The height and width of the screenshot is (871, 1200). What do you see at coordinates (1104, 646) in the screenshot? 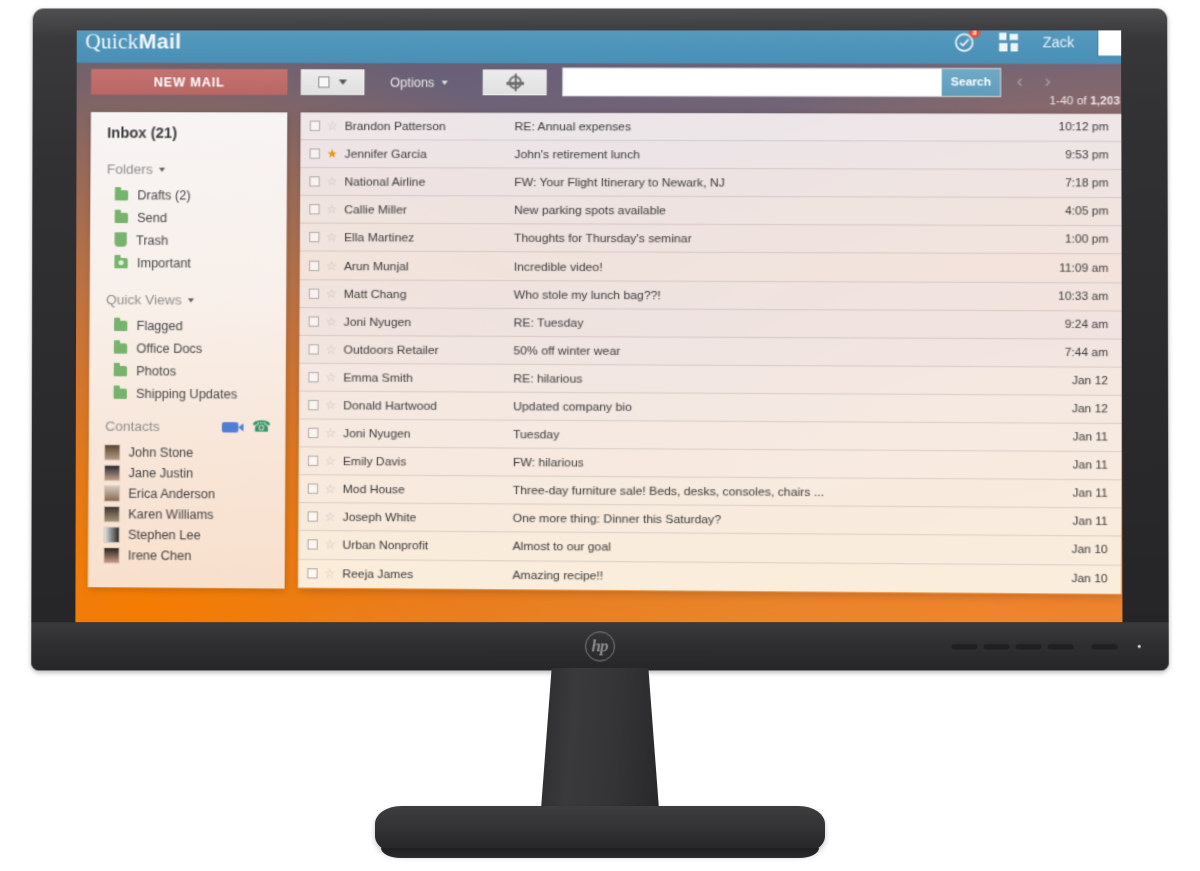
I see `power-button` at bounding box center [1104, 646].